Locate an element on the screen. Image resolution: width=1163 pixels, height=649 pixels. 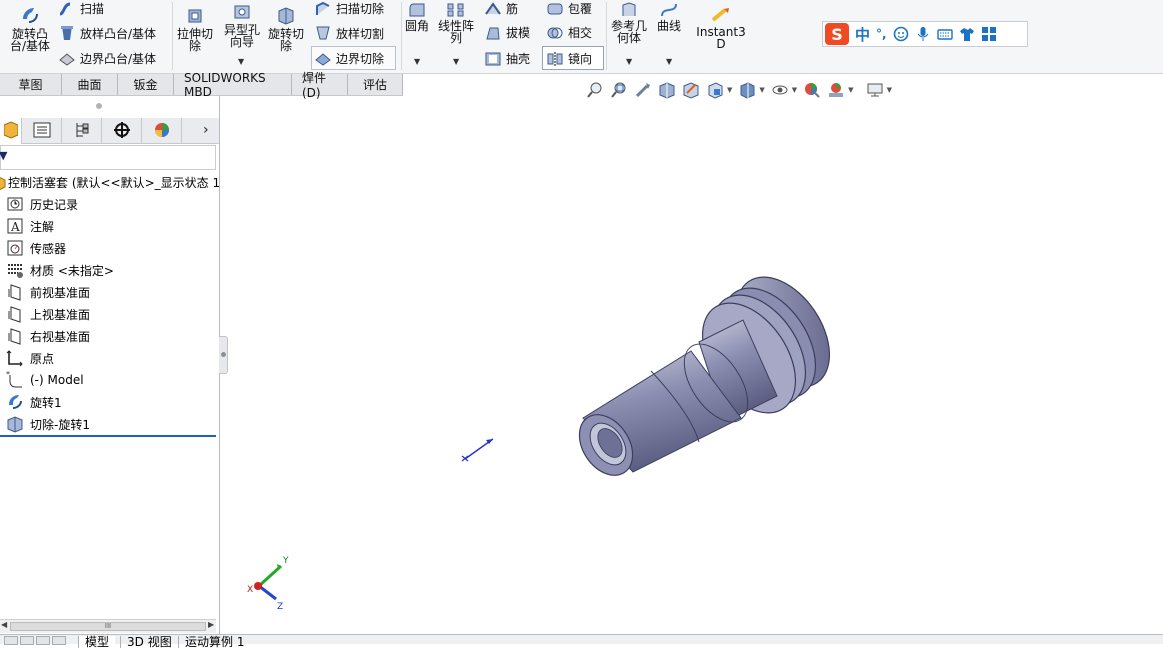
linear-pattern-dropdown: ▼ is located at coordinates (456, 61).